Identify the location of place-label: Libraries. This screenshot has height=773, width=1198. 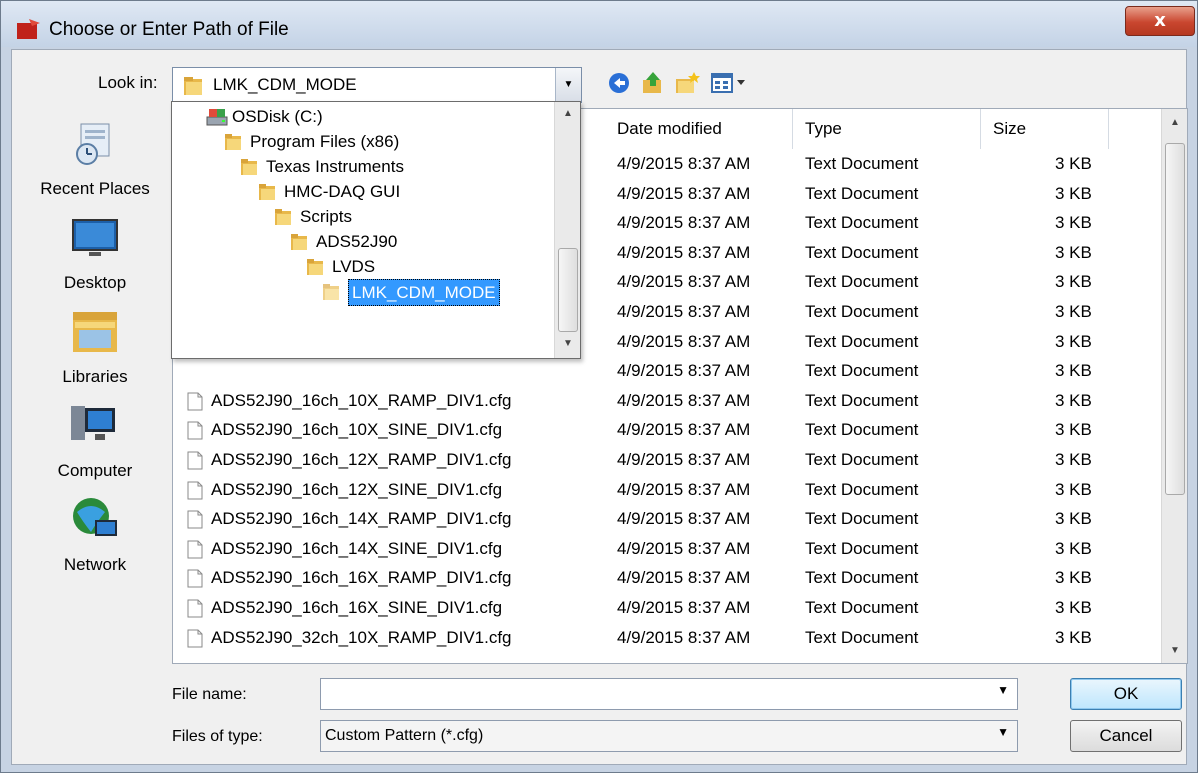
(95, 376).